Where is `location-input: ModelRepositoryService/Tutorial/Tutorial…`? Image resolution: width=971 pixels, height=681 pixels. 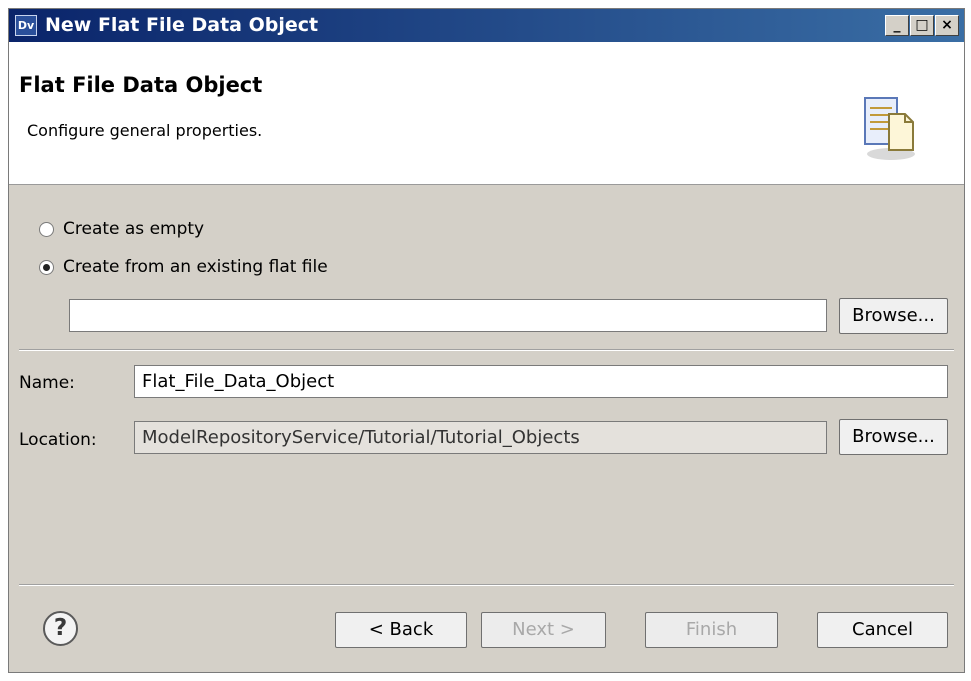 location-input: ModelRepositoryService/Tutorial/Tutorial… is located at coordinates (480, 437).